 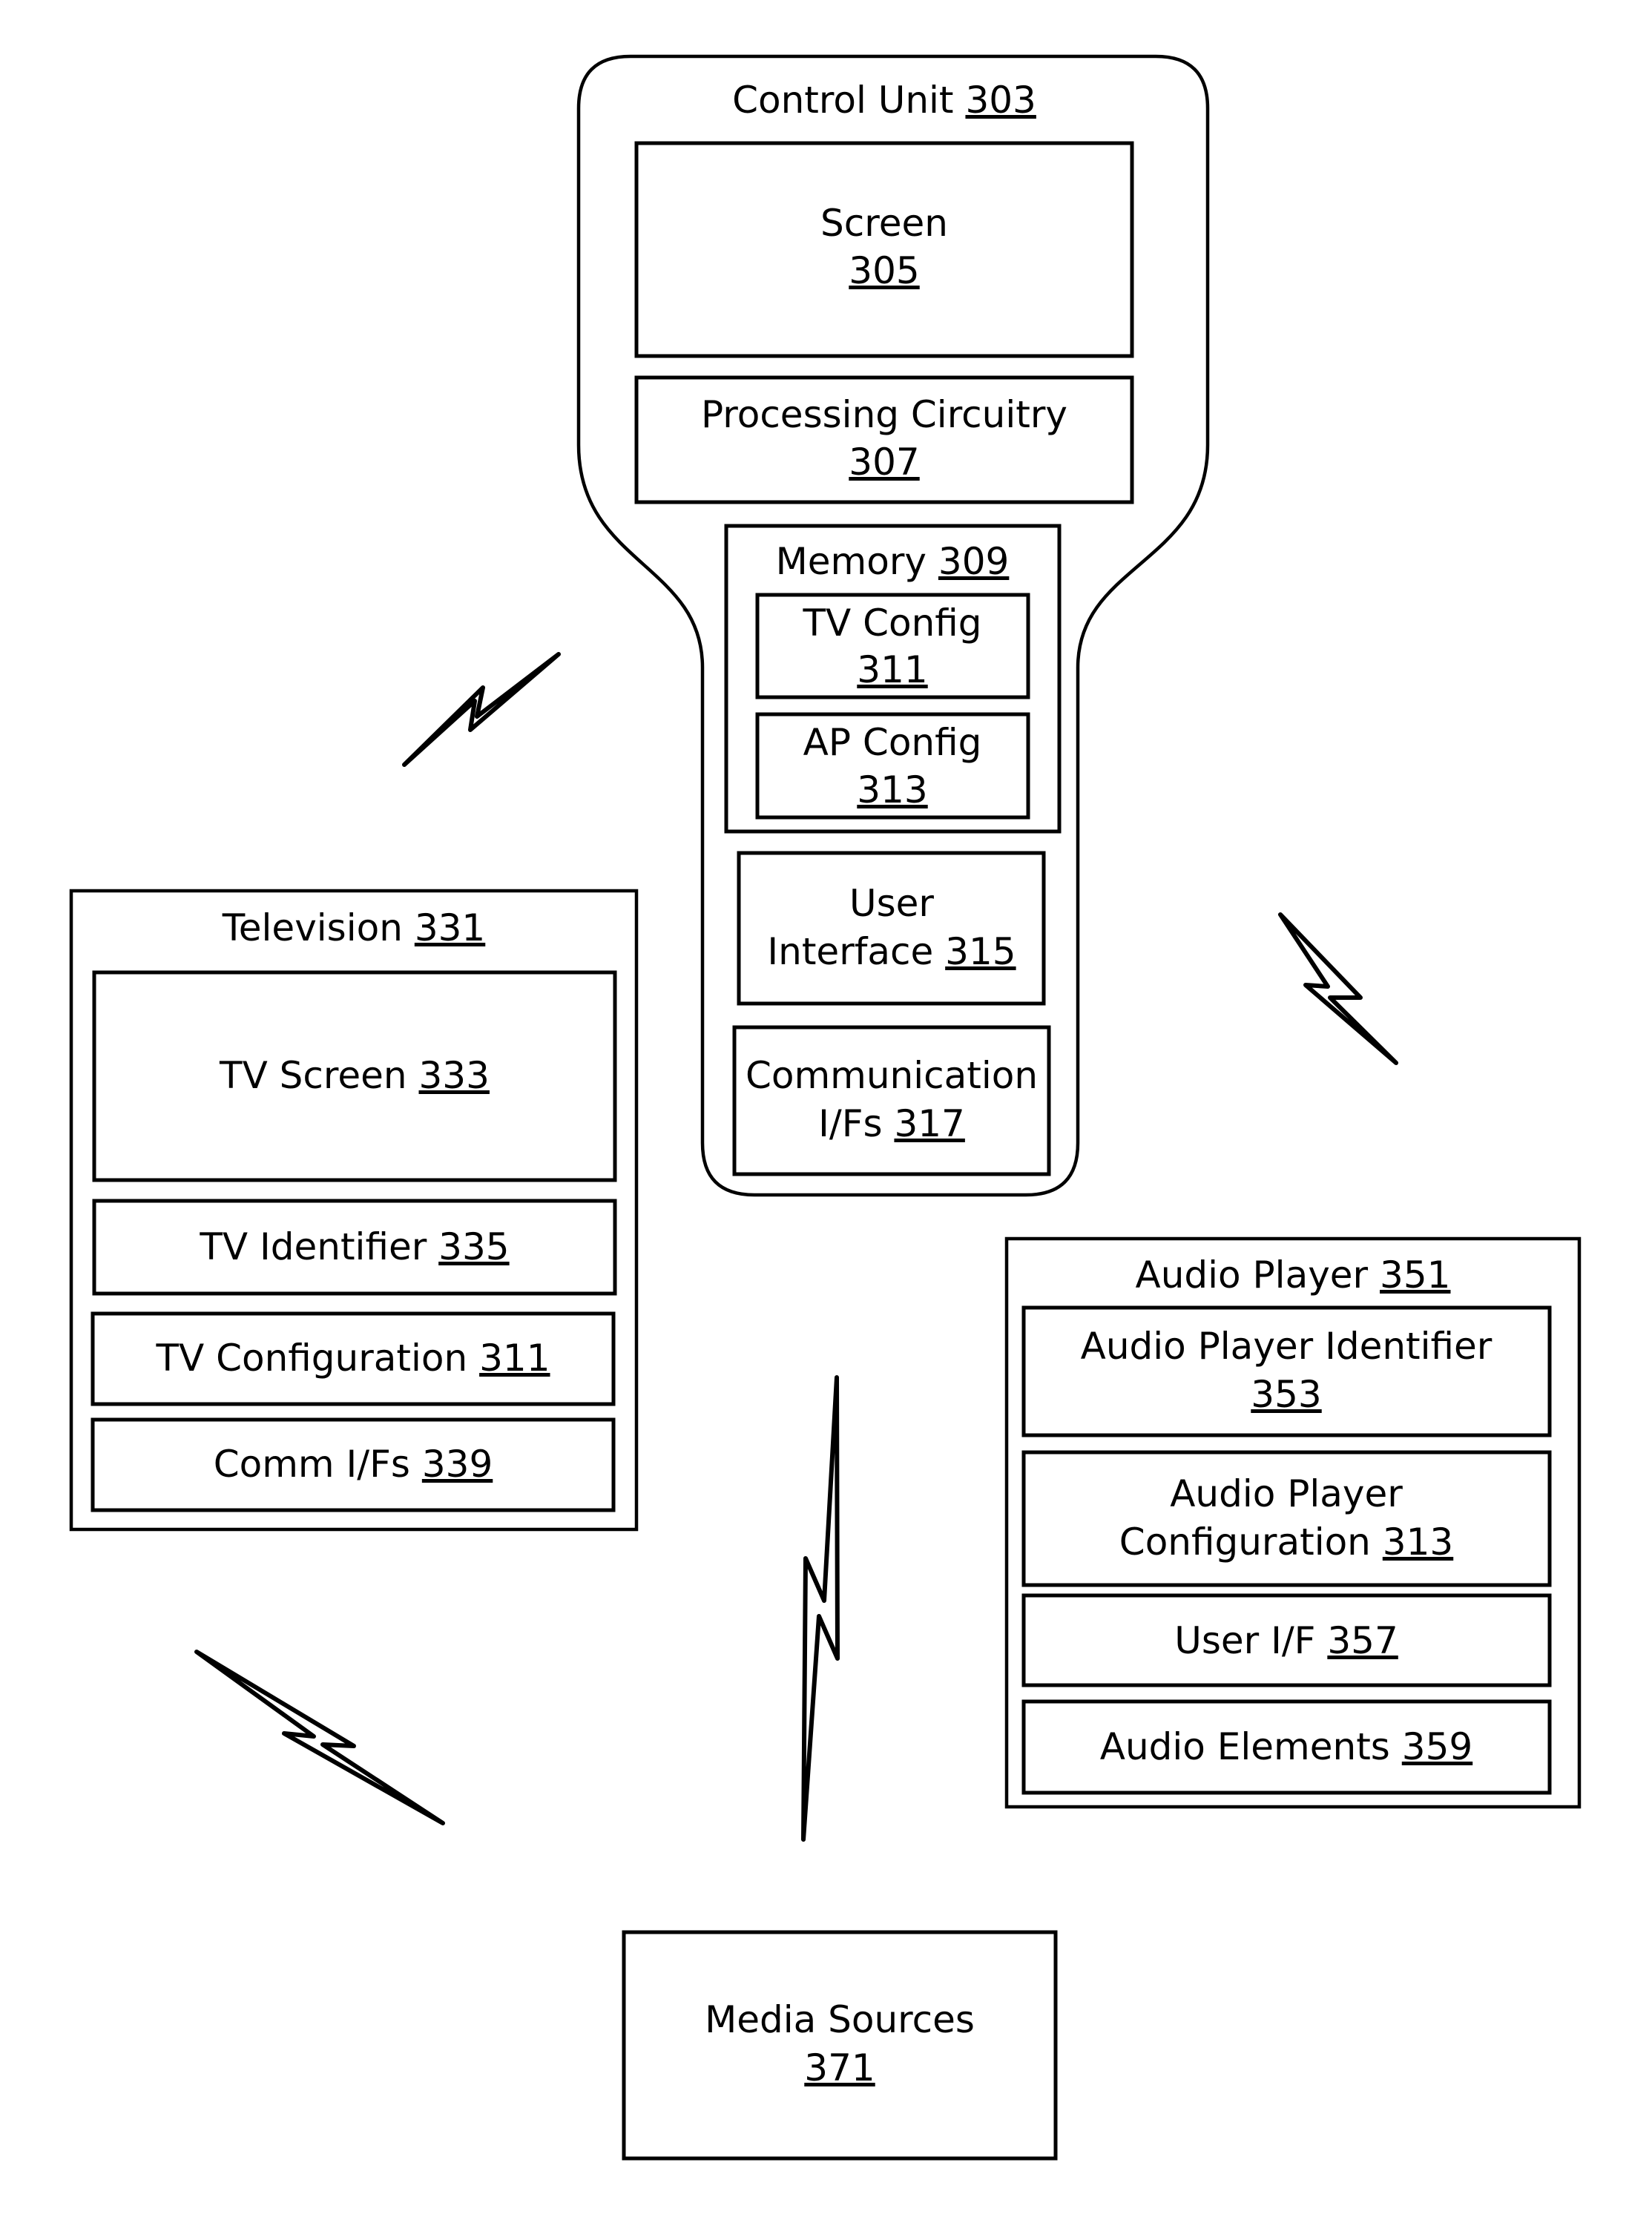 I want to click on audio-elements-label: Audio Elements 359, so click(x=1286, y=1747).